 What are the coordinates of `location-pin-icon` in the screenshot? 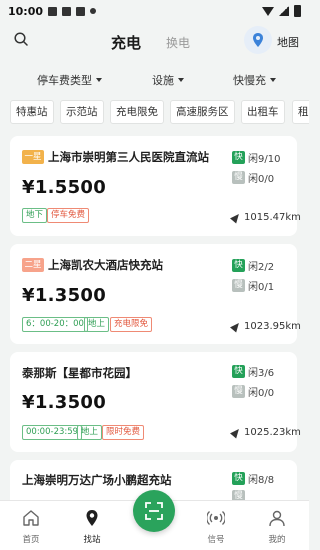 It's located at (92, 518).